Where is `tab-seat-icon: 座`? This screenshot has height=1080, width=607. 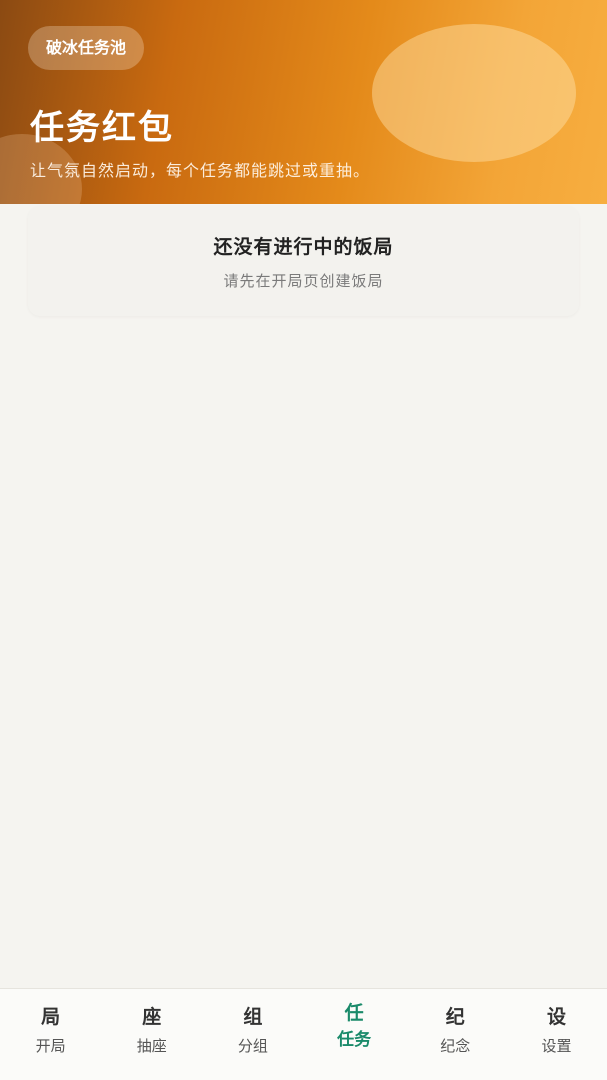 tab-seat-icon: 座 is located at coordinates (152, 1017).